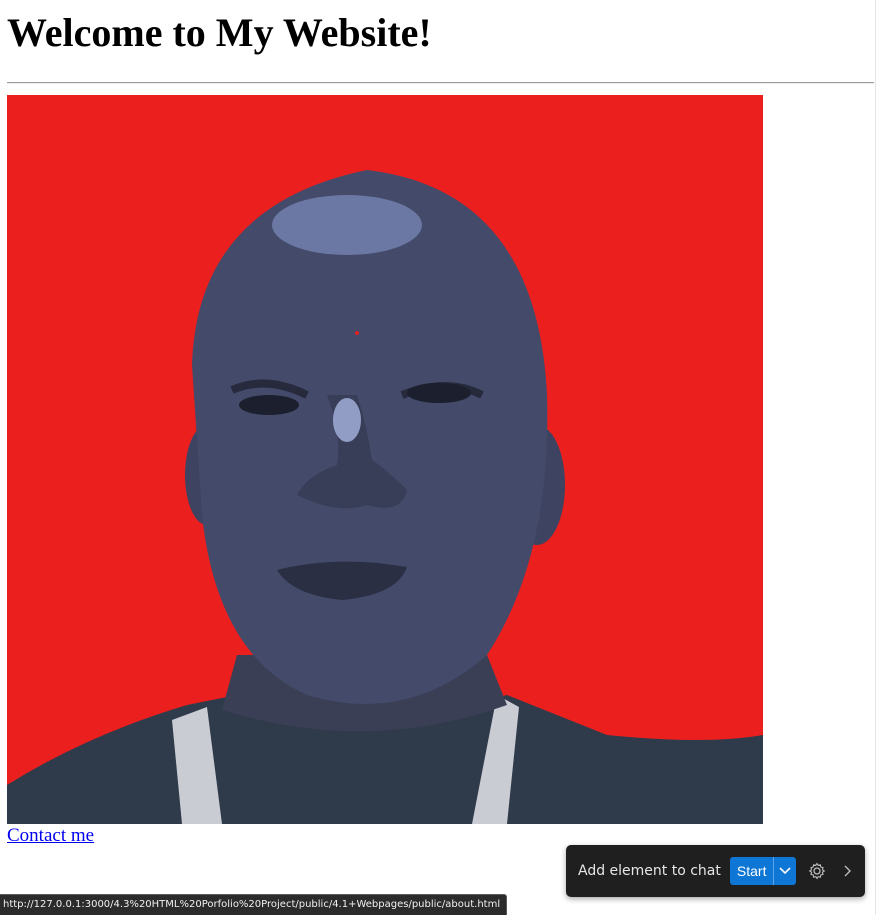 This screenshot has height=915, width=890. I want to click on add-element-to-chat-toolbar: Add element to chat Start, so click(715, 871).